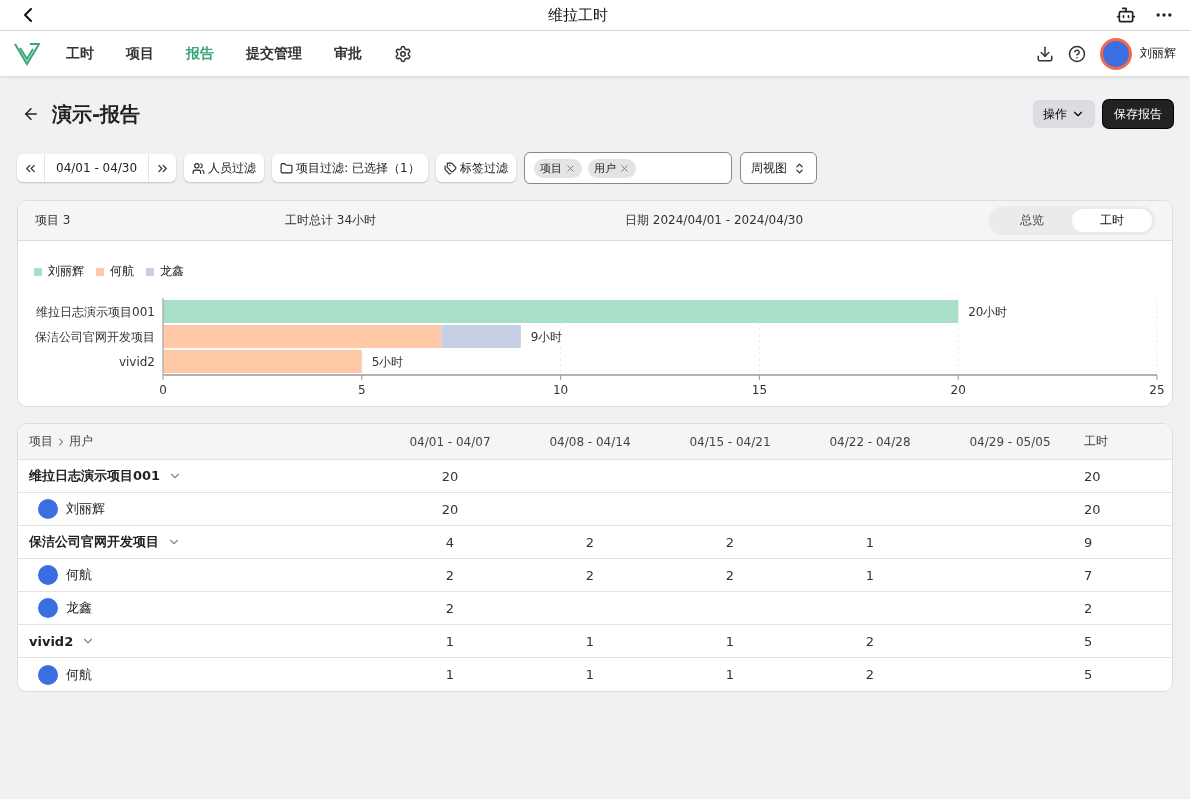 This screenshot has width=1190, height=799. What do you see at coordinates (350, 168) in the screenshot?
I see `project-filter-button: 项目过滤: 已选择（1）` at bounding box center [350, 168].